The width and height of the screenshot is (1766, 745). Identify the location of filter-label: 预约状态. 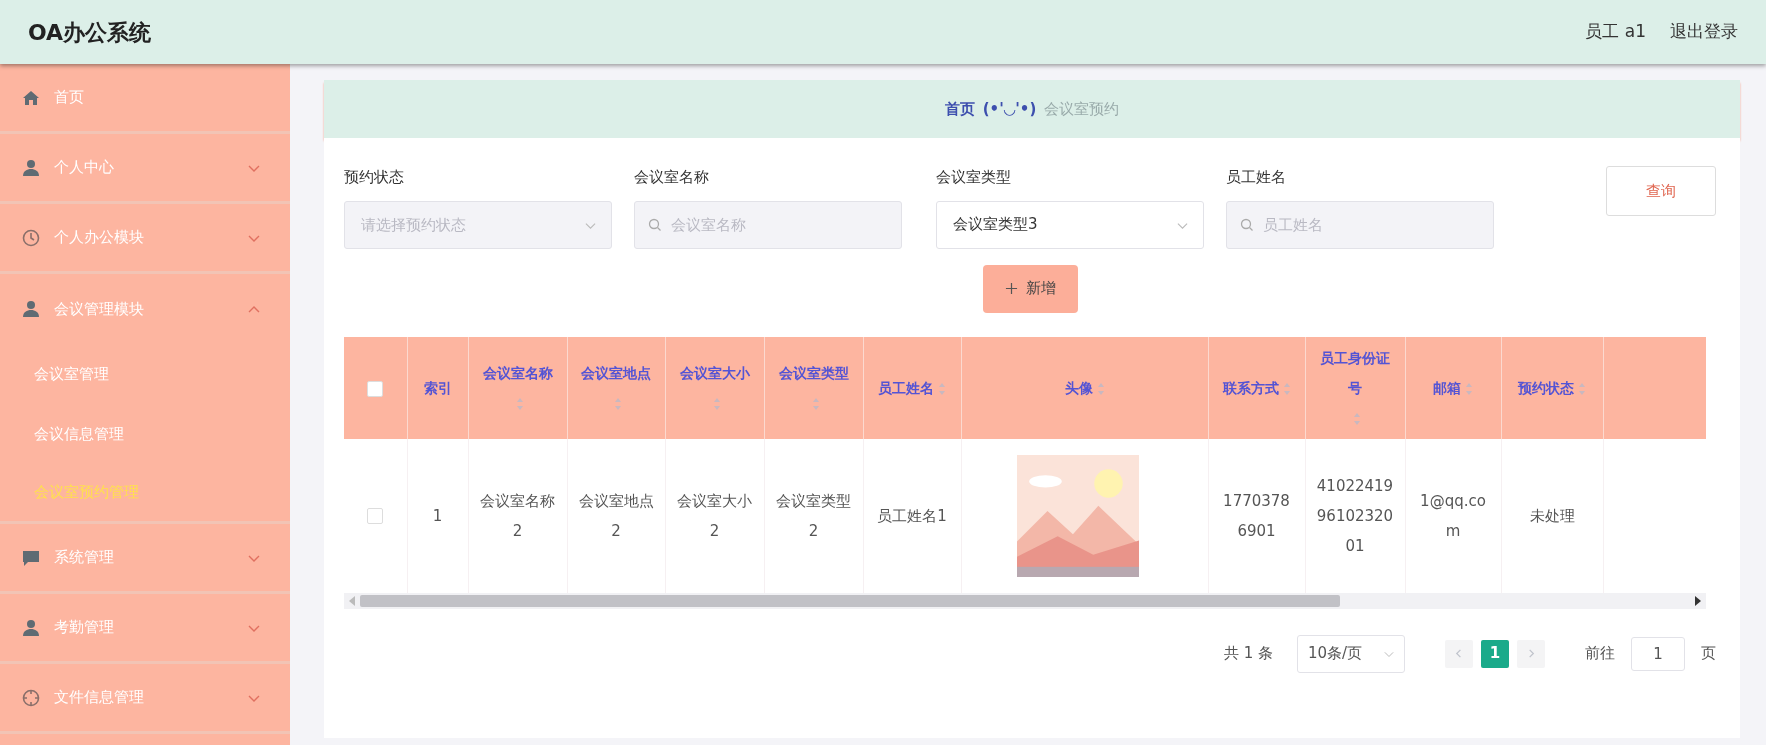
(374, 177).